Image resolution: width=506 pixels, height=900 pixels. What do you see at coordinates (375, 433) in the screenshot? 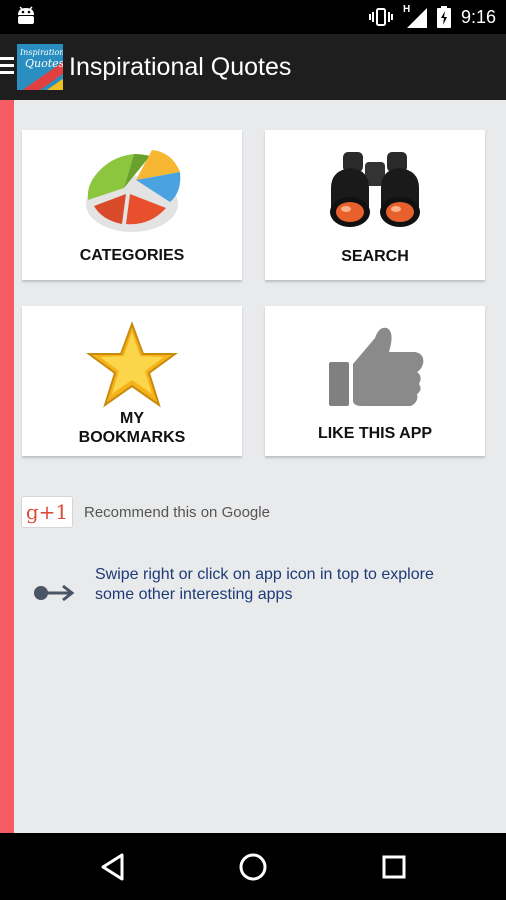
I see `like-app-label: LIKE THIS APP` at bounding box center [375, 433].